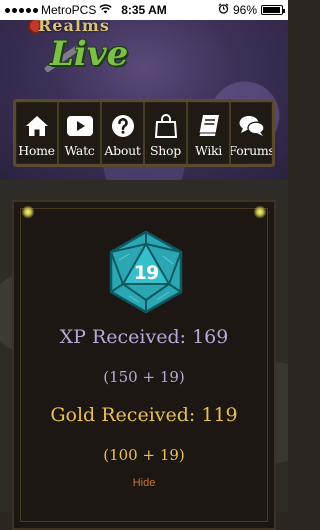 The image size is (320, 530). What do you see at coordinates (219, 415) in the screenshot?
I see `gold-value: 119` at bounding box center [219, 415].